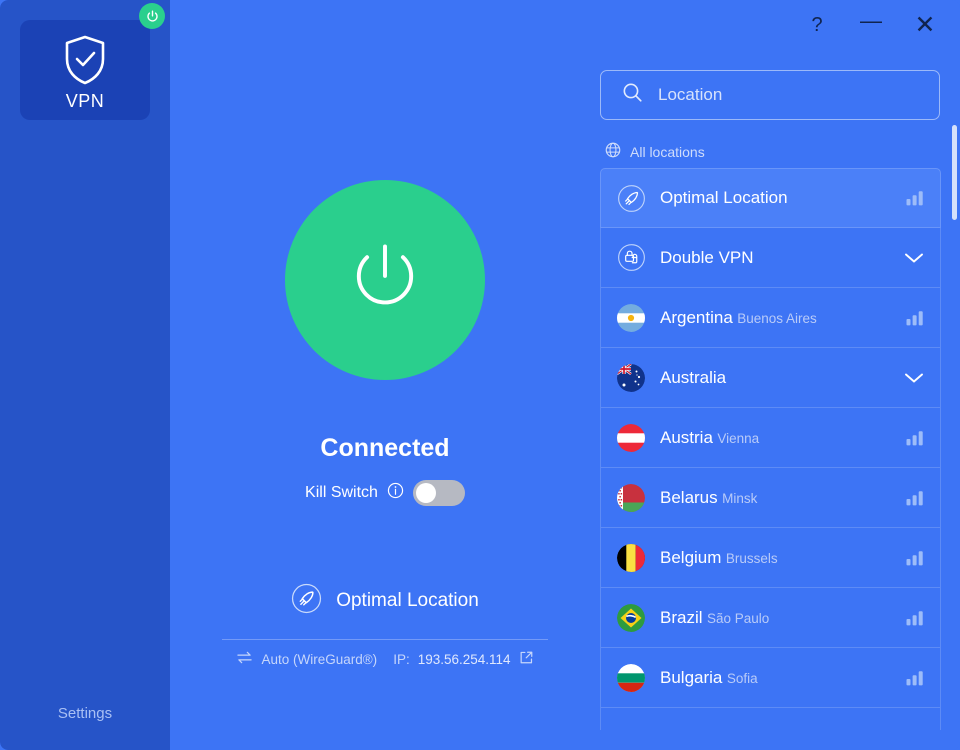  I want to click on list-item-name: Double VPN, so click(707, 257).